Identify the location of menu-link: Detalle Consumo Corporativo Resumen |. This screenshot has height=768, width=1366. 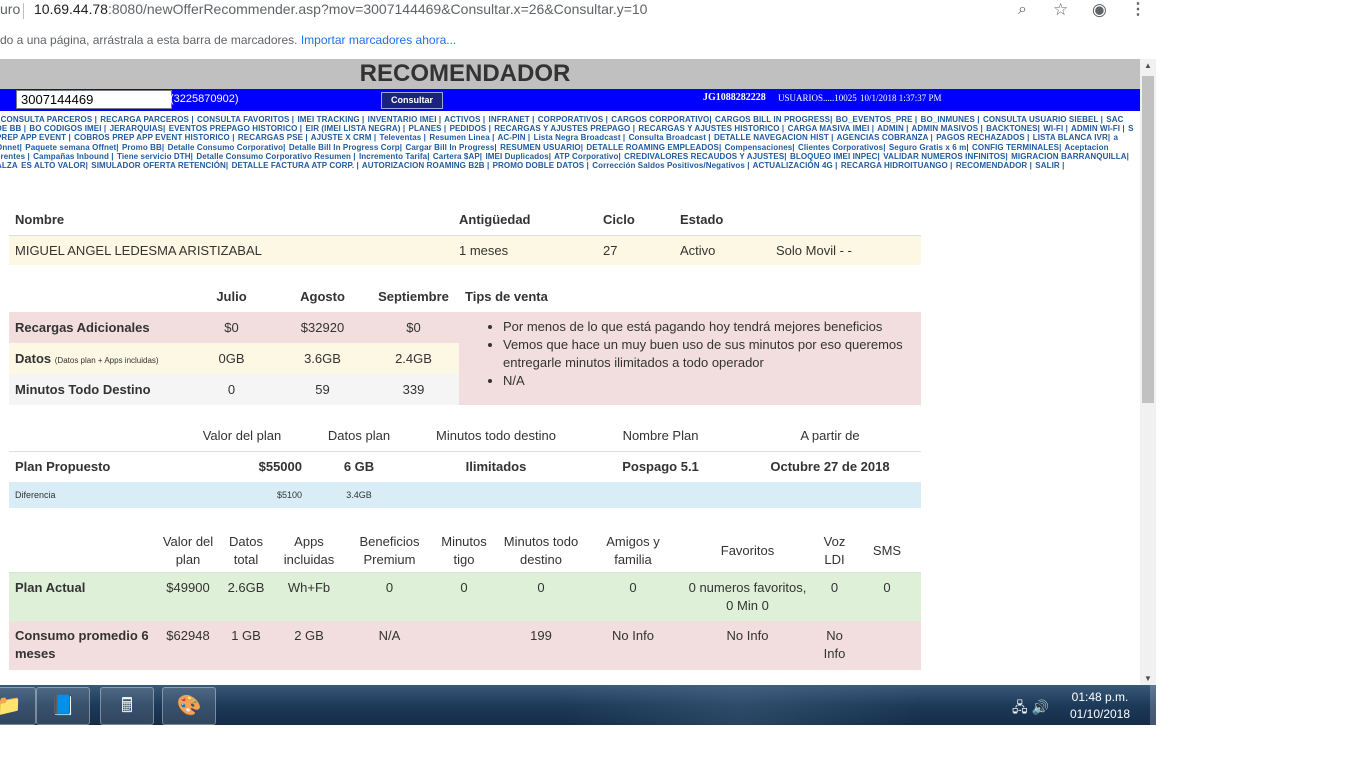
(275, 156).